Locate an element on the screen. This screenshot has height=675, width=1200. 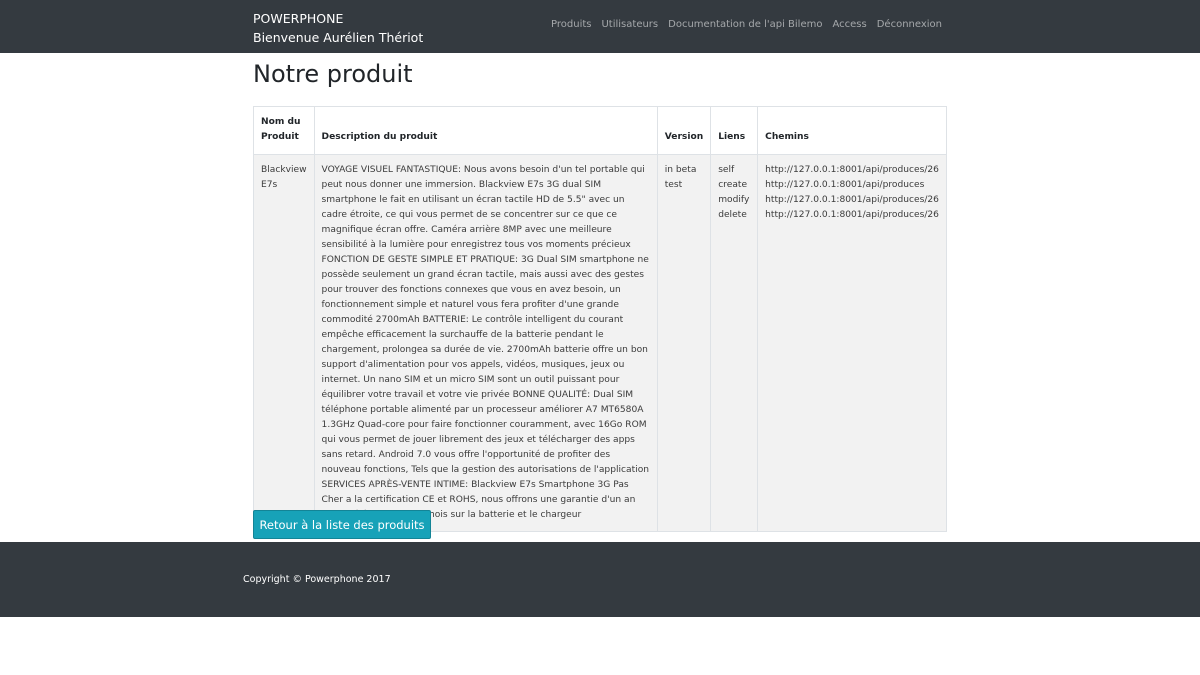
link-modify: modify is located at coordinates (734, 200).